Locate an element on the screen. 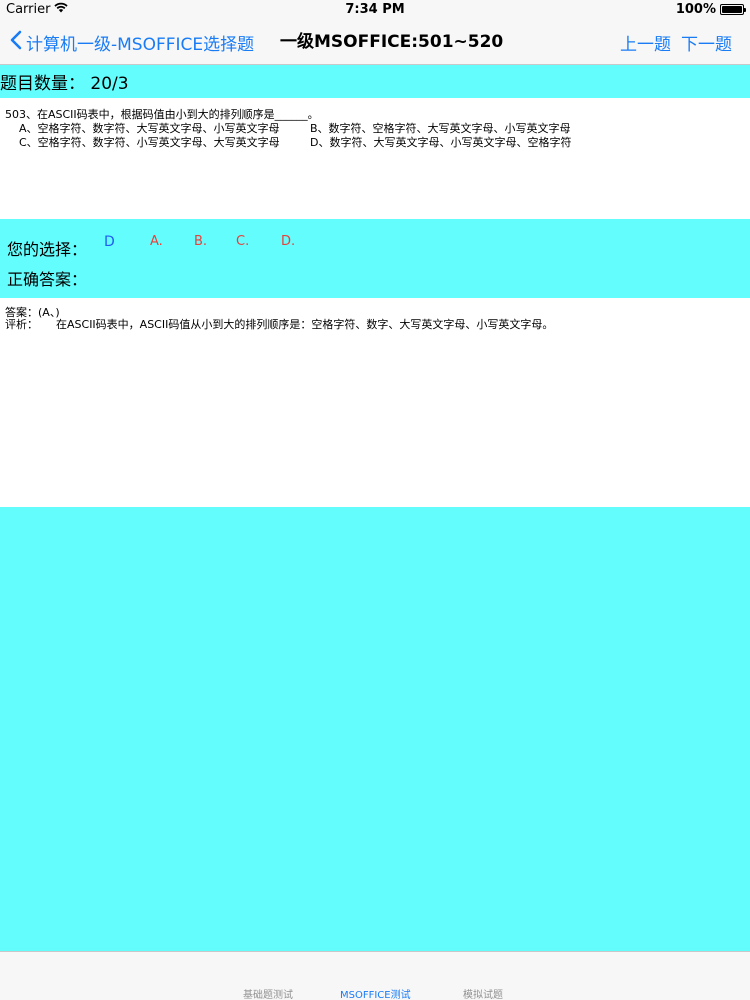 The image size is (750, 1000). your-choice-label: 您的选择： is located at coordinates (47, 249).